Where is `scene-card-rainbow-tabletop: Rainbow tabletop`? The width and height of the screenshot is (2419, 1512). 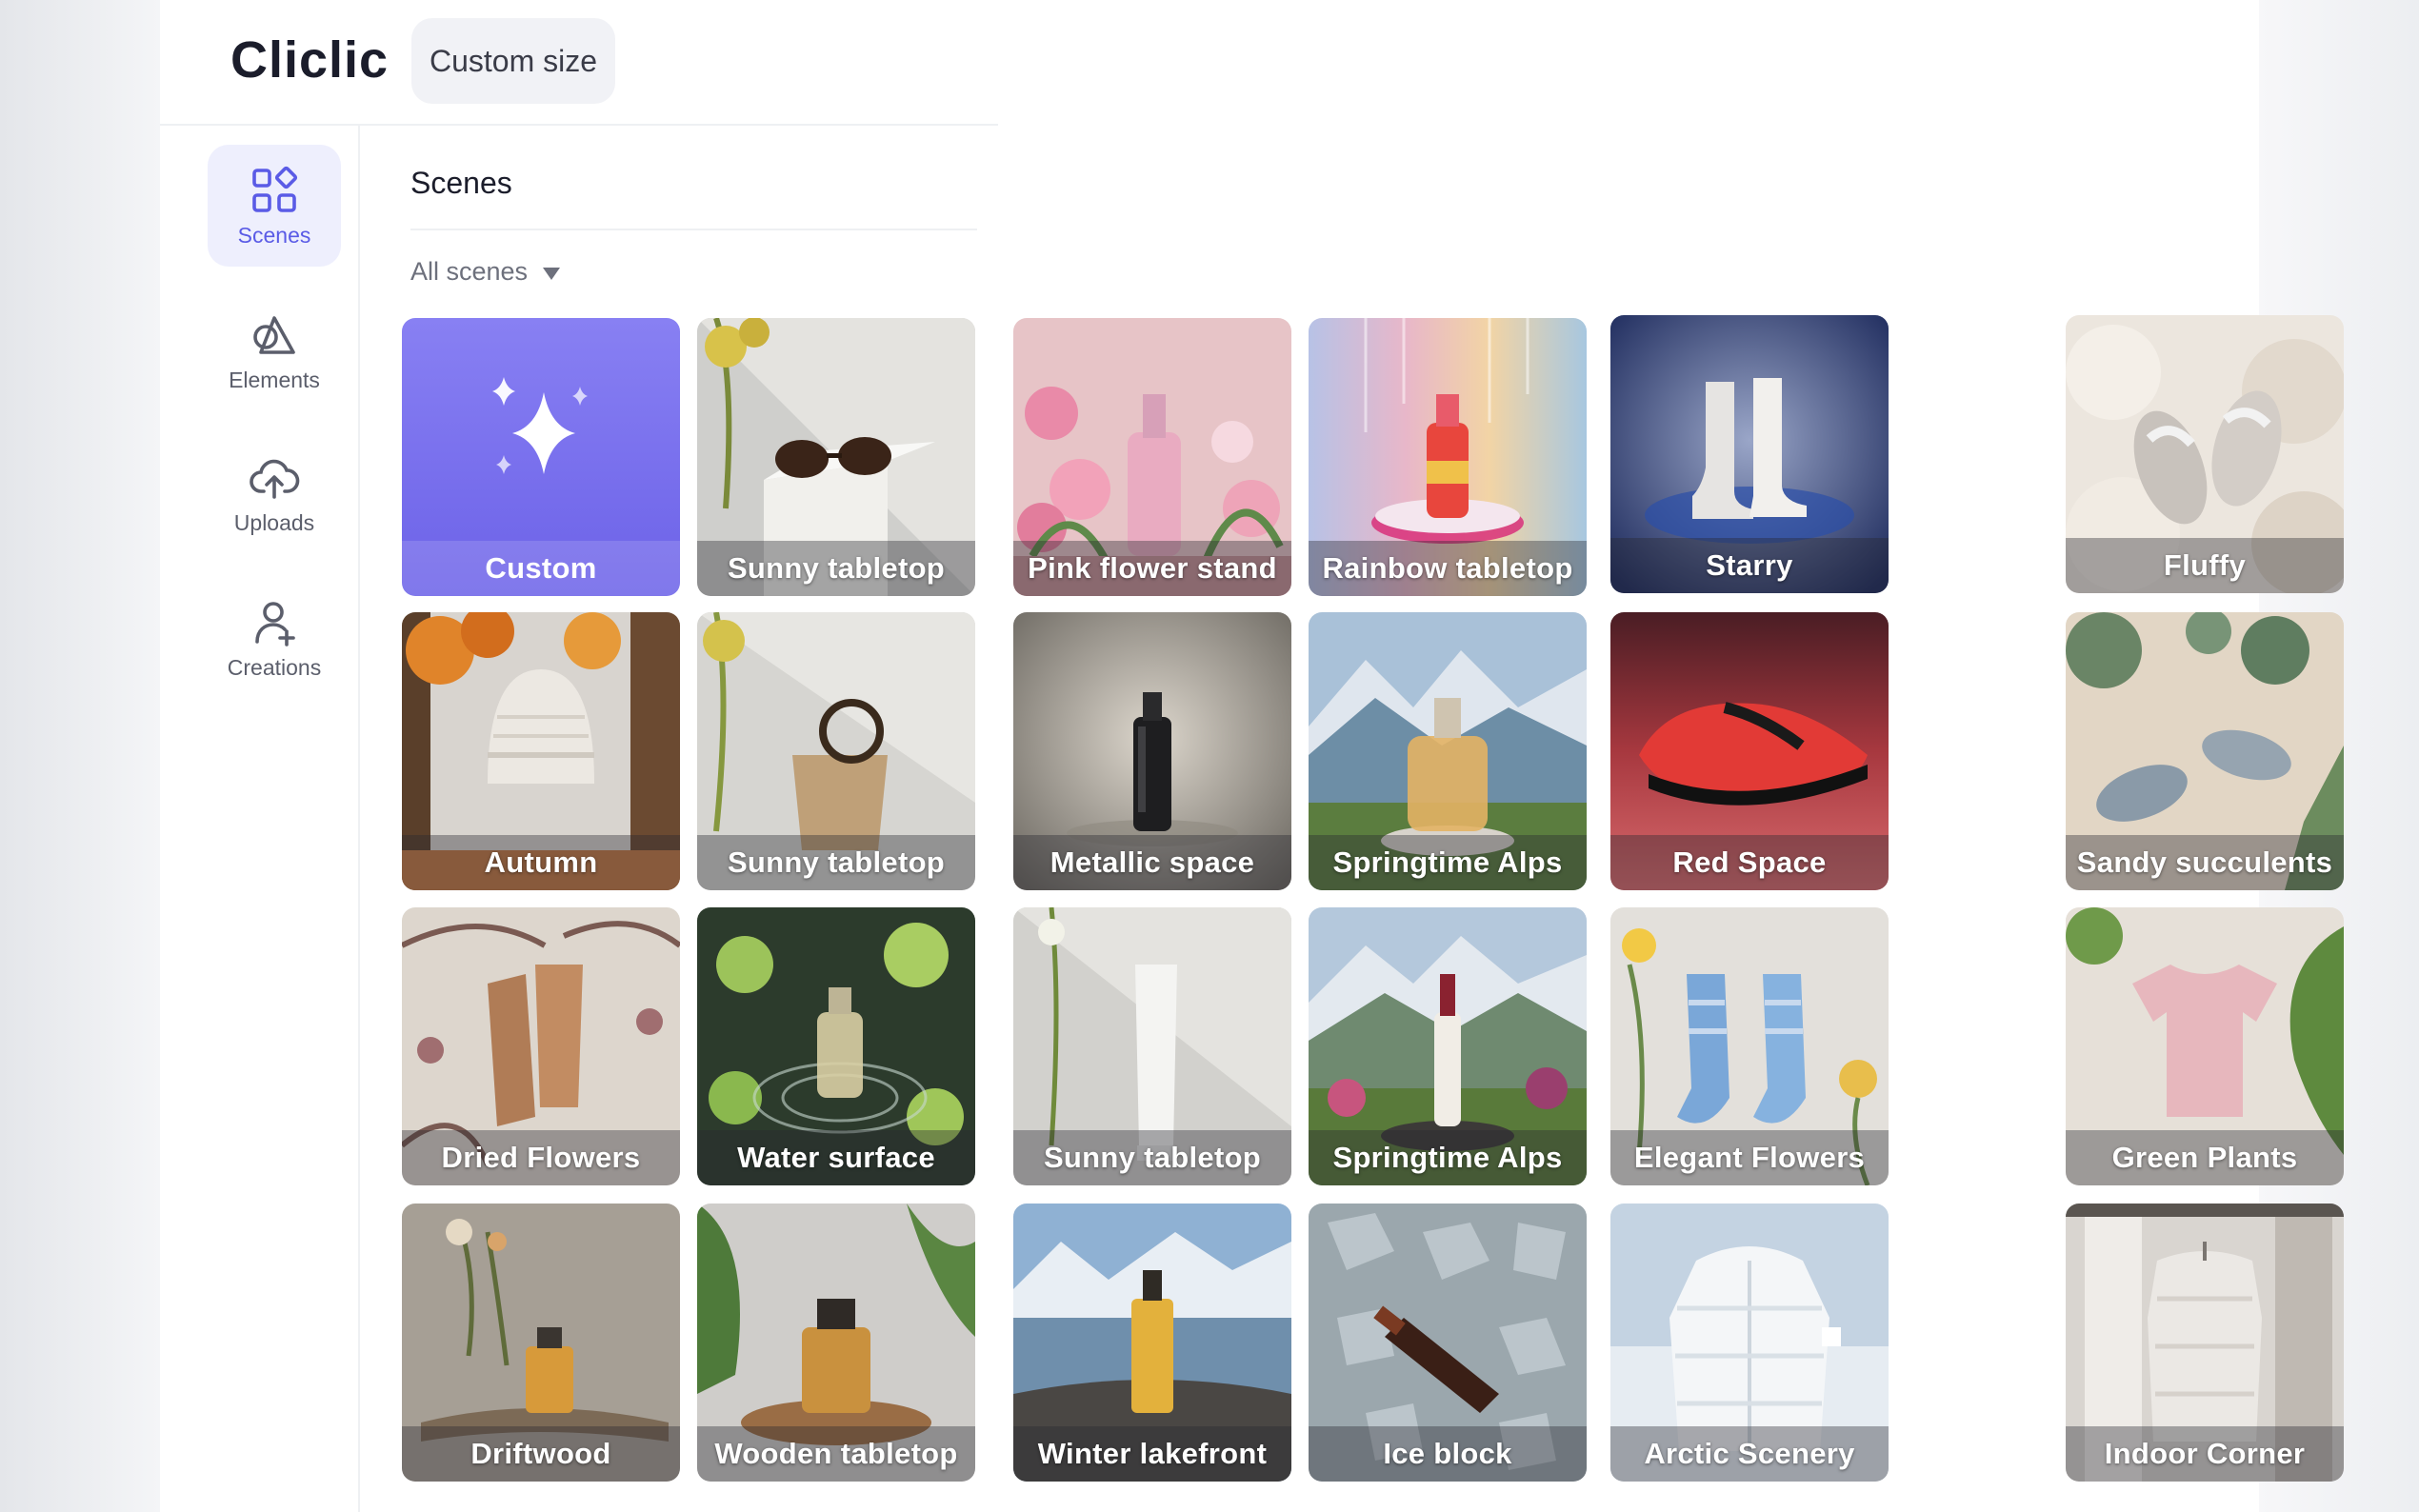
scene-card-rainbow-tabletop: Rainbow tabletop is located at coordinates (1448, 457).